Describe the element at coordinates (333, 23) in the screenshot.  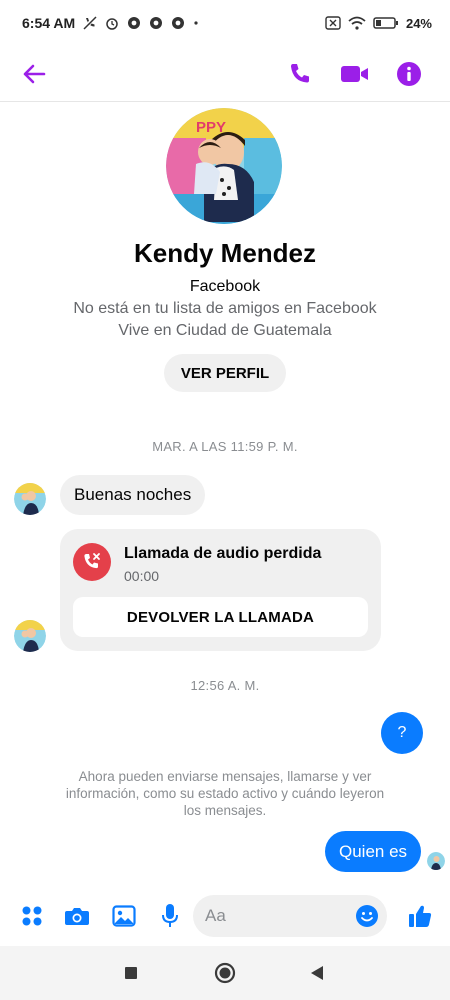
I see `sim-card-off-icon` at that location.